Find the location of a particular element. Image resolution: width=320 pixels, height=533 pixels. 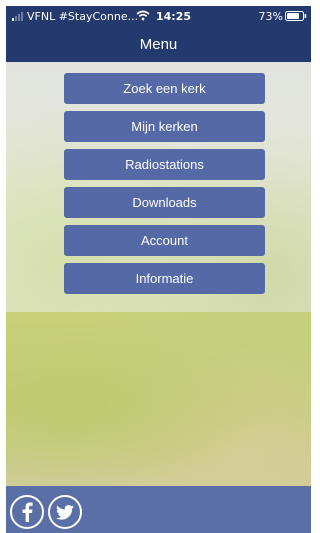

menu-item-radiostations: Radiostations is located at coordinates (164, 164).